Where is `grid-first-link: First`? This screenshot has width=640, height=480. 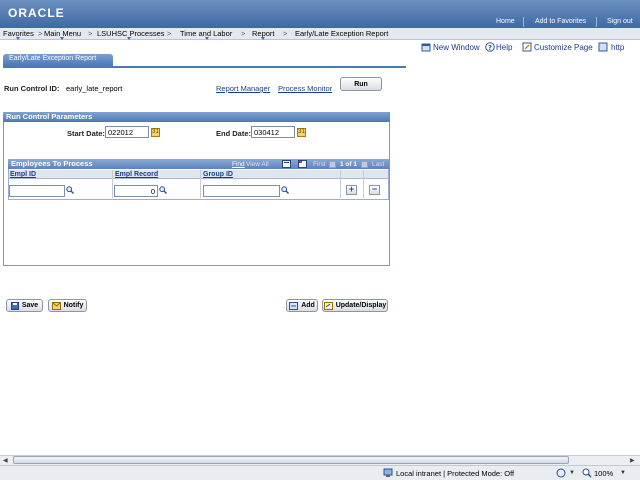 grid-first-link: First is located at coordinates (319, 164).